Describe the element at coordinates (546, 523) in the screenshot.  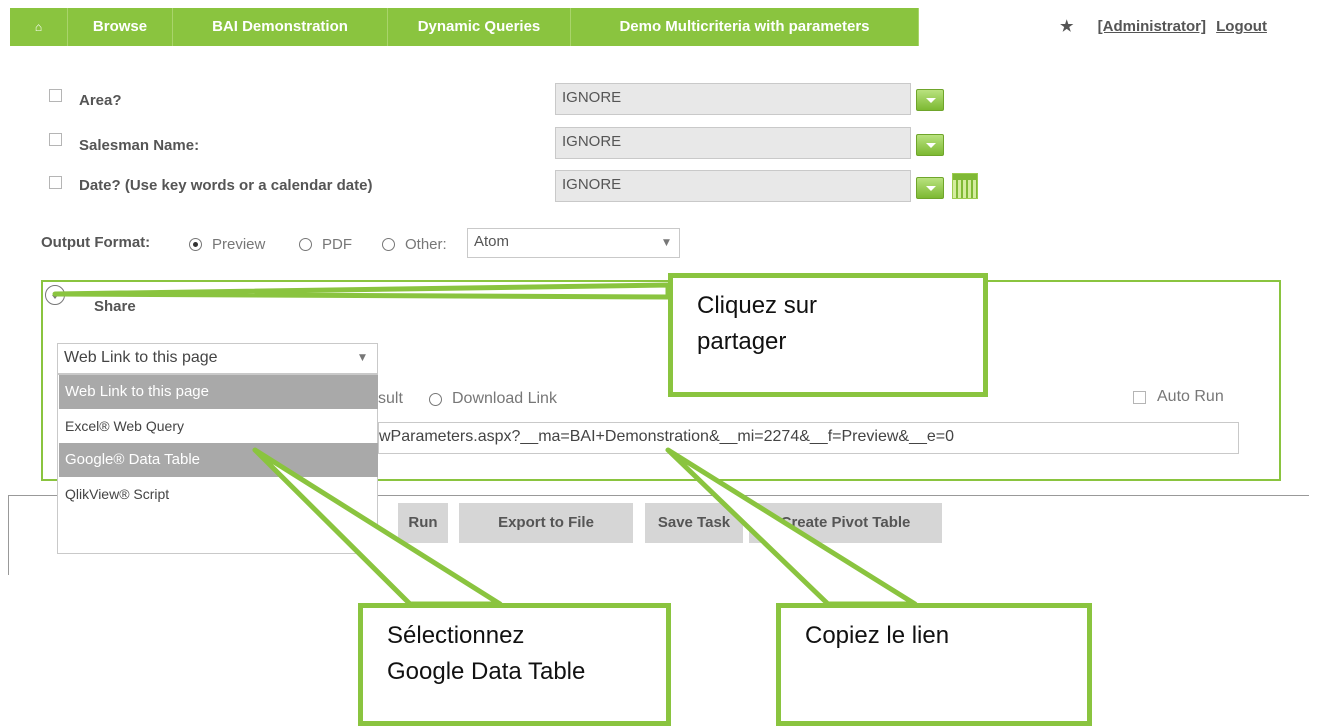
I see `export-to-file-button: Export to File` at that location.